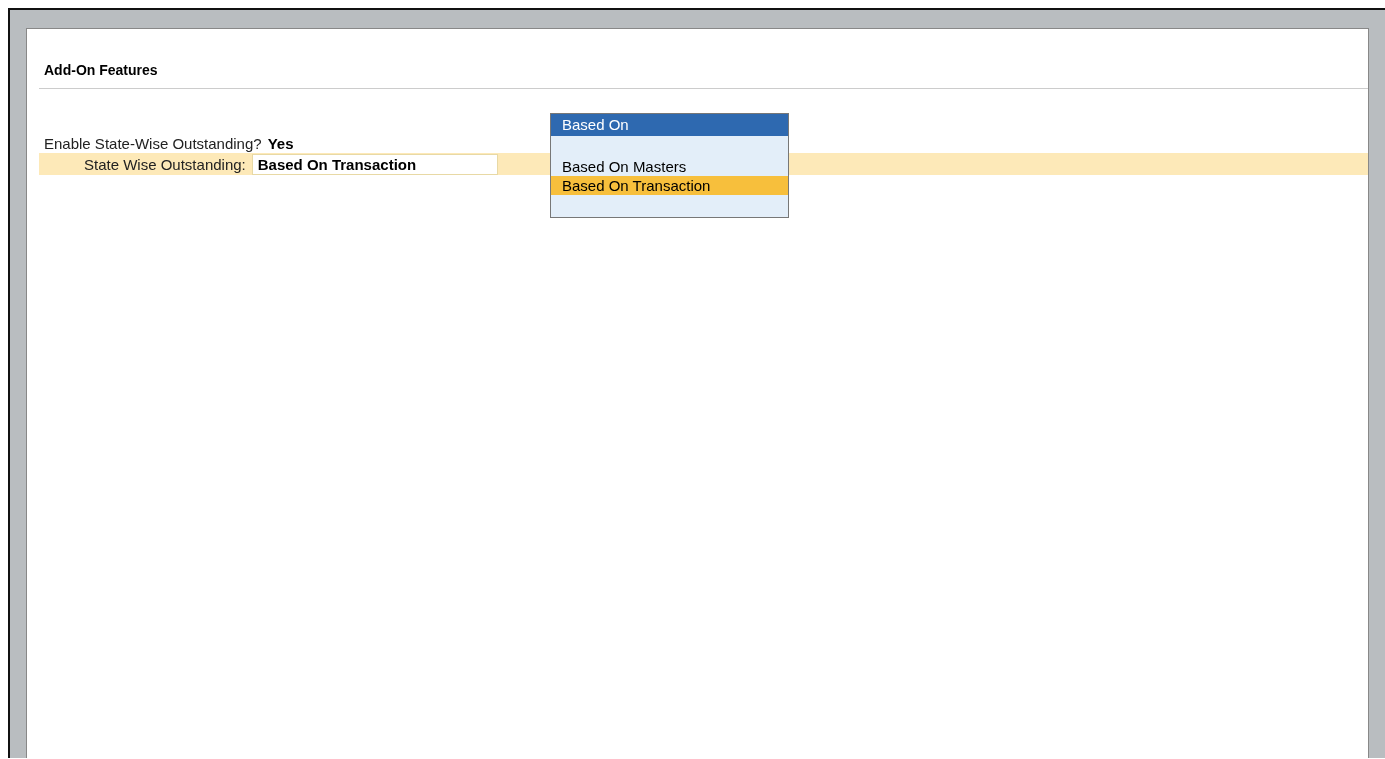  Describe the element at coordinates (669, 185) in the screenshot. I see `list-option: Based On Transaction` at that location.